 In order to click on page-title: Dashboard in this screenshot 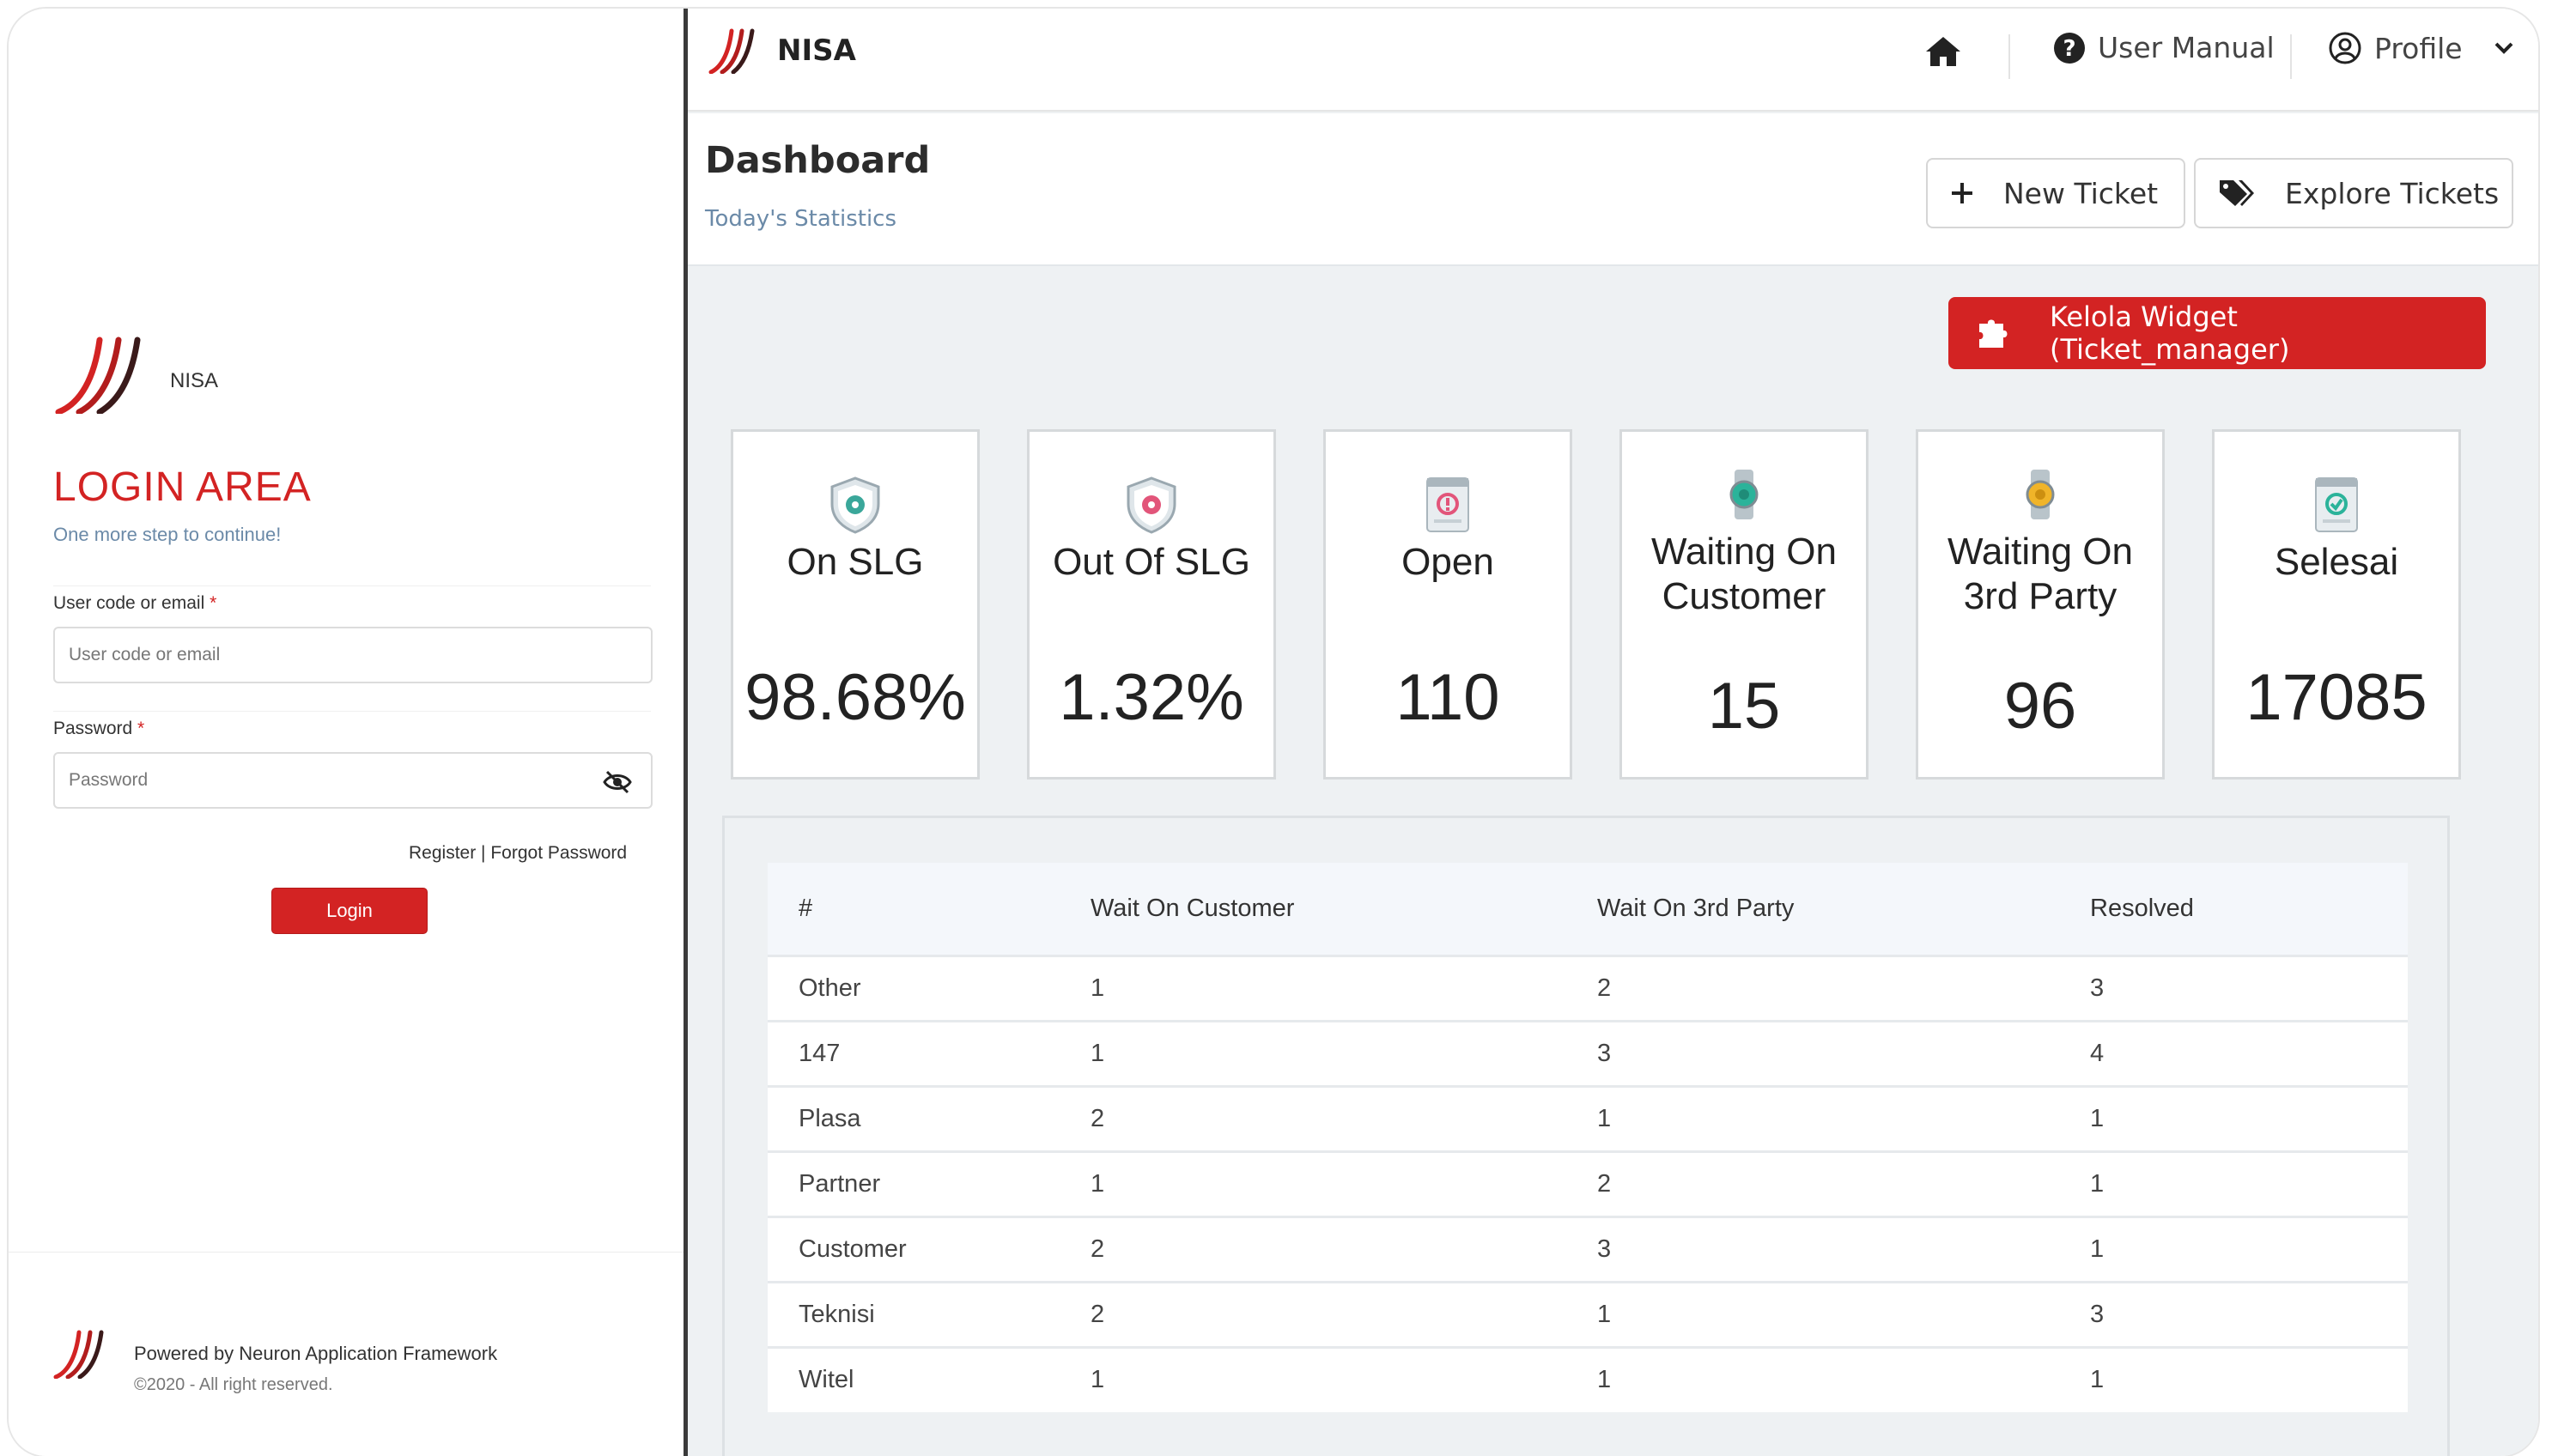, I will do `click(818, 161)`.